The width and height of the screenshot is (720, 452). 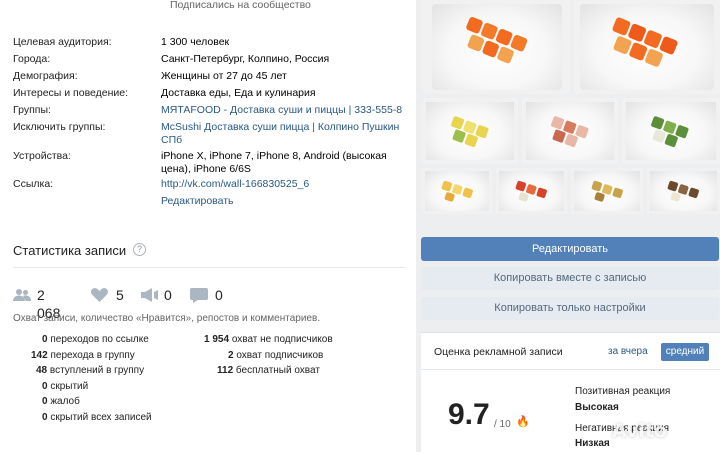 What do you see at coordinates (286, 184) in the screenshot?
I see `post-url-link: http://vk.com/wall-166830525_6` at bounding box center [286, 184].